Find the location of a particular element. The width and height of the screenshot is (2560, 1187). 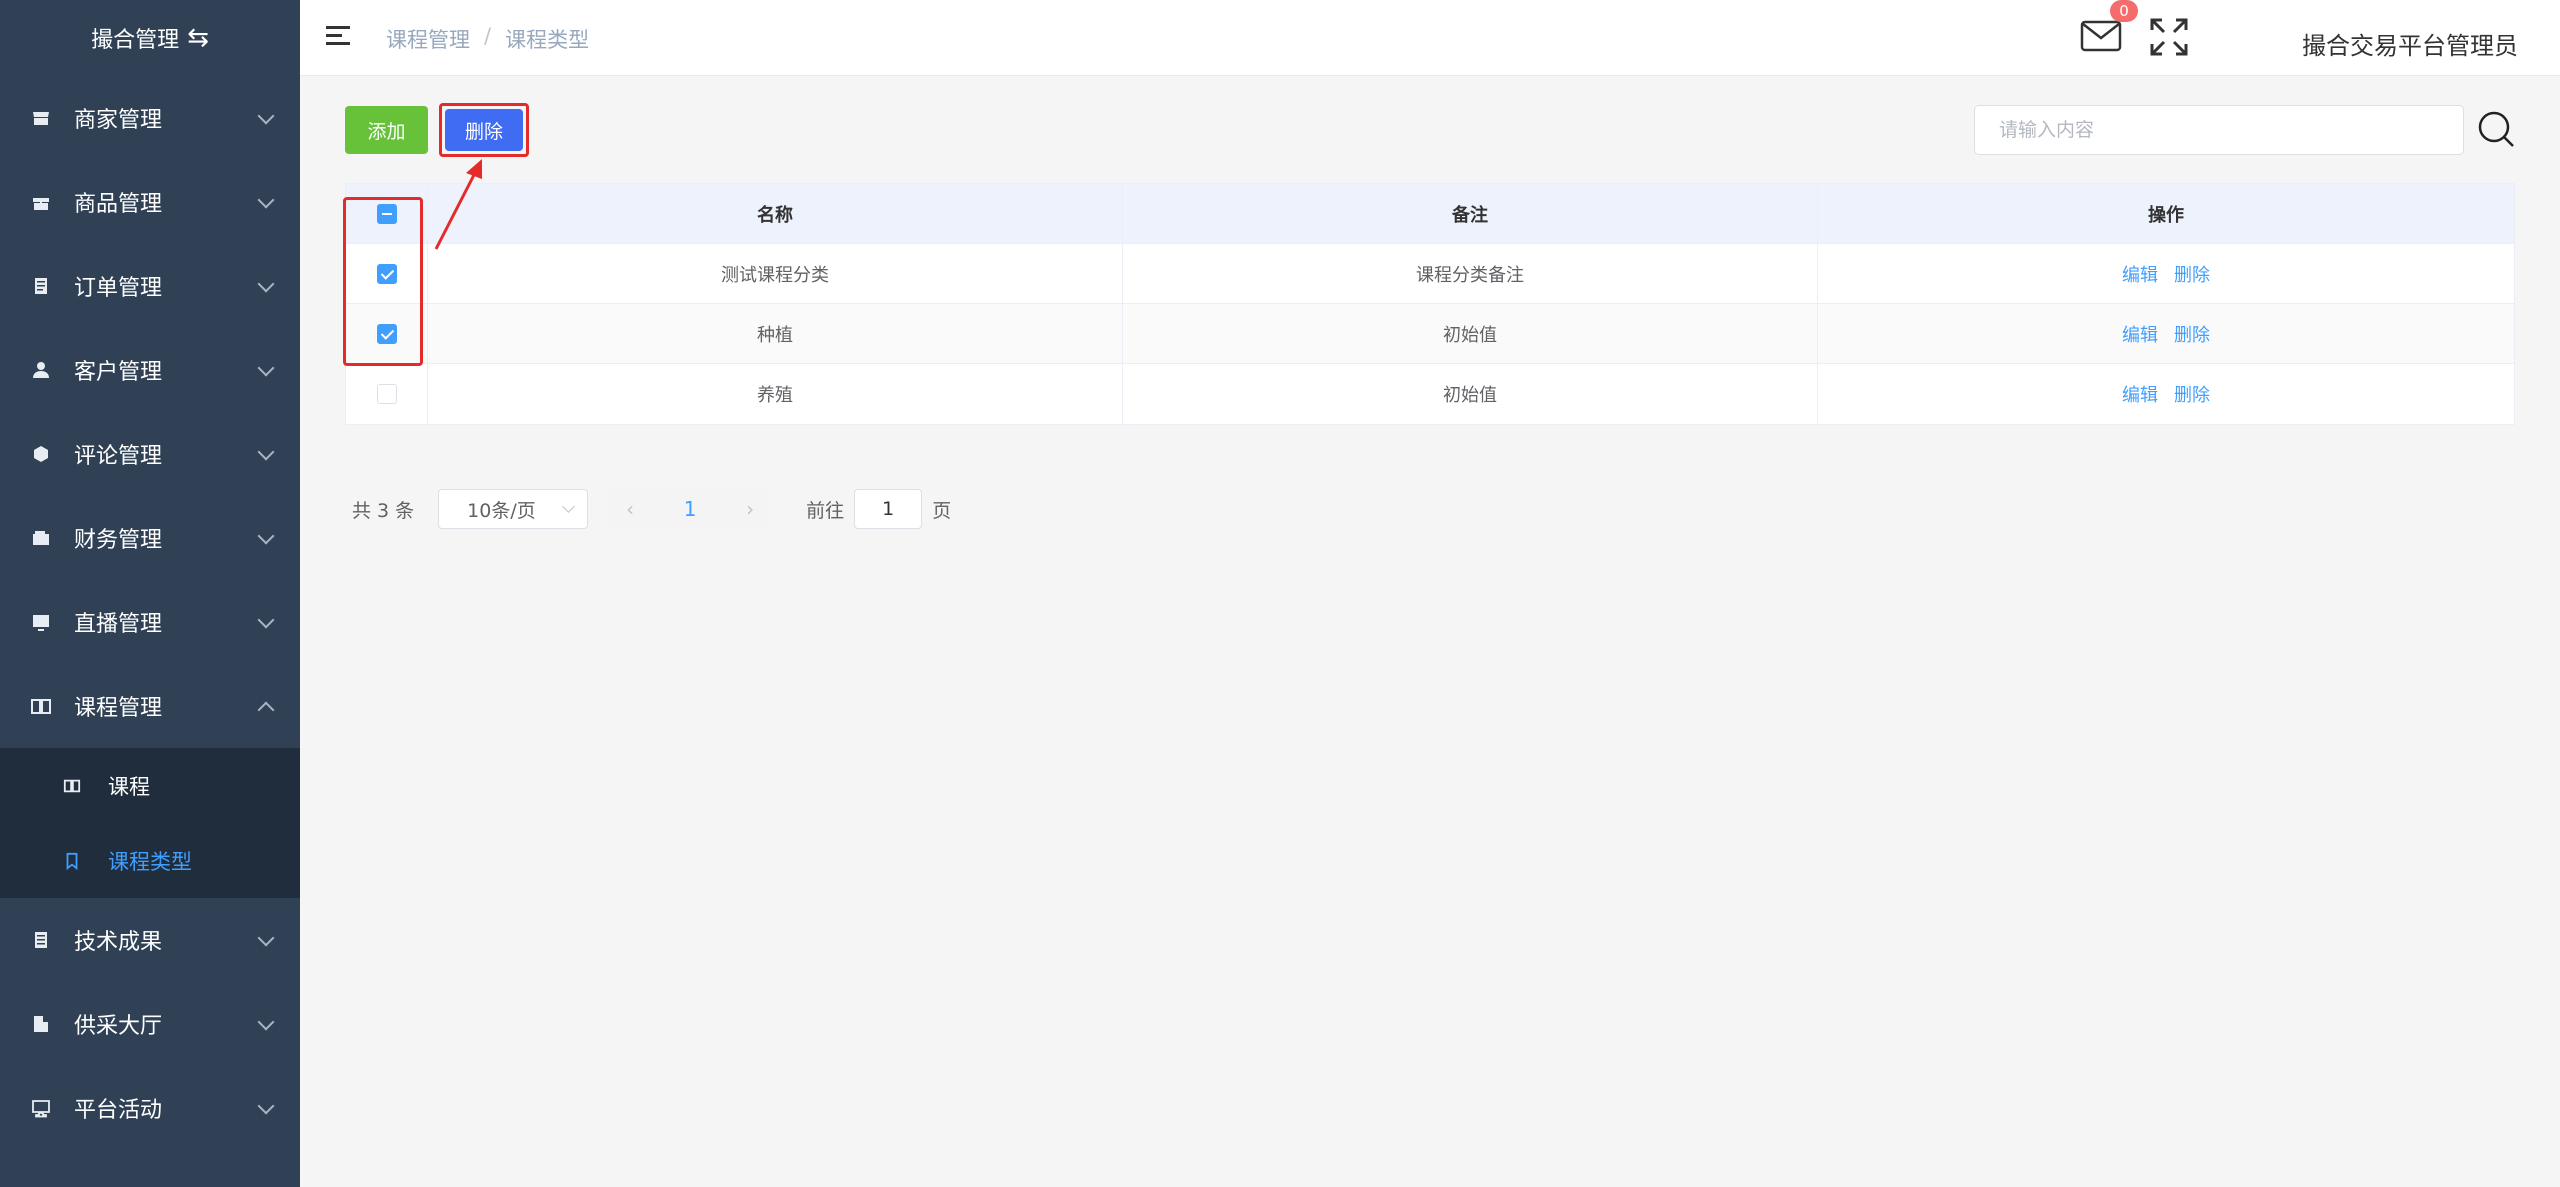

sidebar-item-supply: 供采大厅 is located at coordinates (150, 1024).